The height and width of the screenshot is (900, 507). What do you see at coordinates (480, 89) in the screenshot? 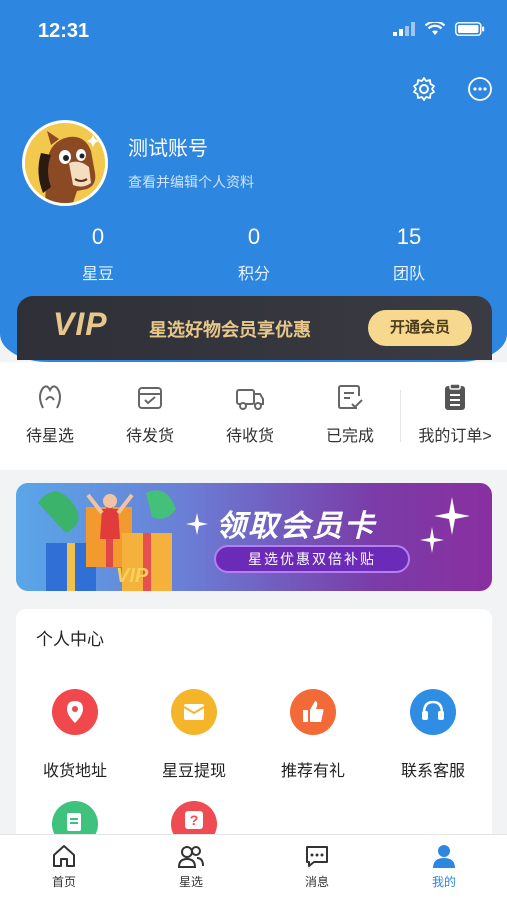
I see `more-options-icon` at bounding box center [480, 89].